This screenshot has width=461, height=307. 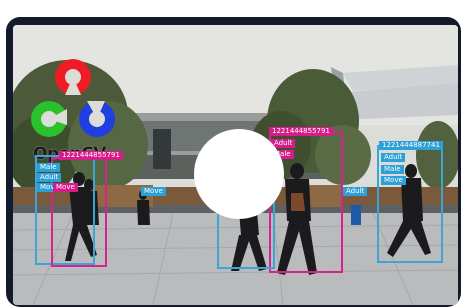 What do you see at coordinates (49, 119) in the screenshot?
I see `opencv-green-ring-icon` at bounding box center [49, 119].